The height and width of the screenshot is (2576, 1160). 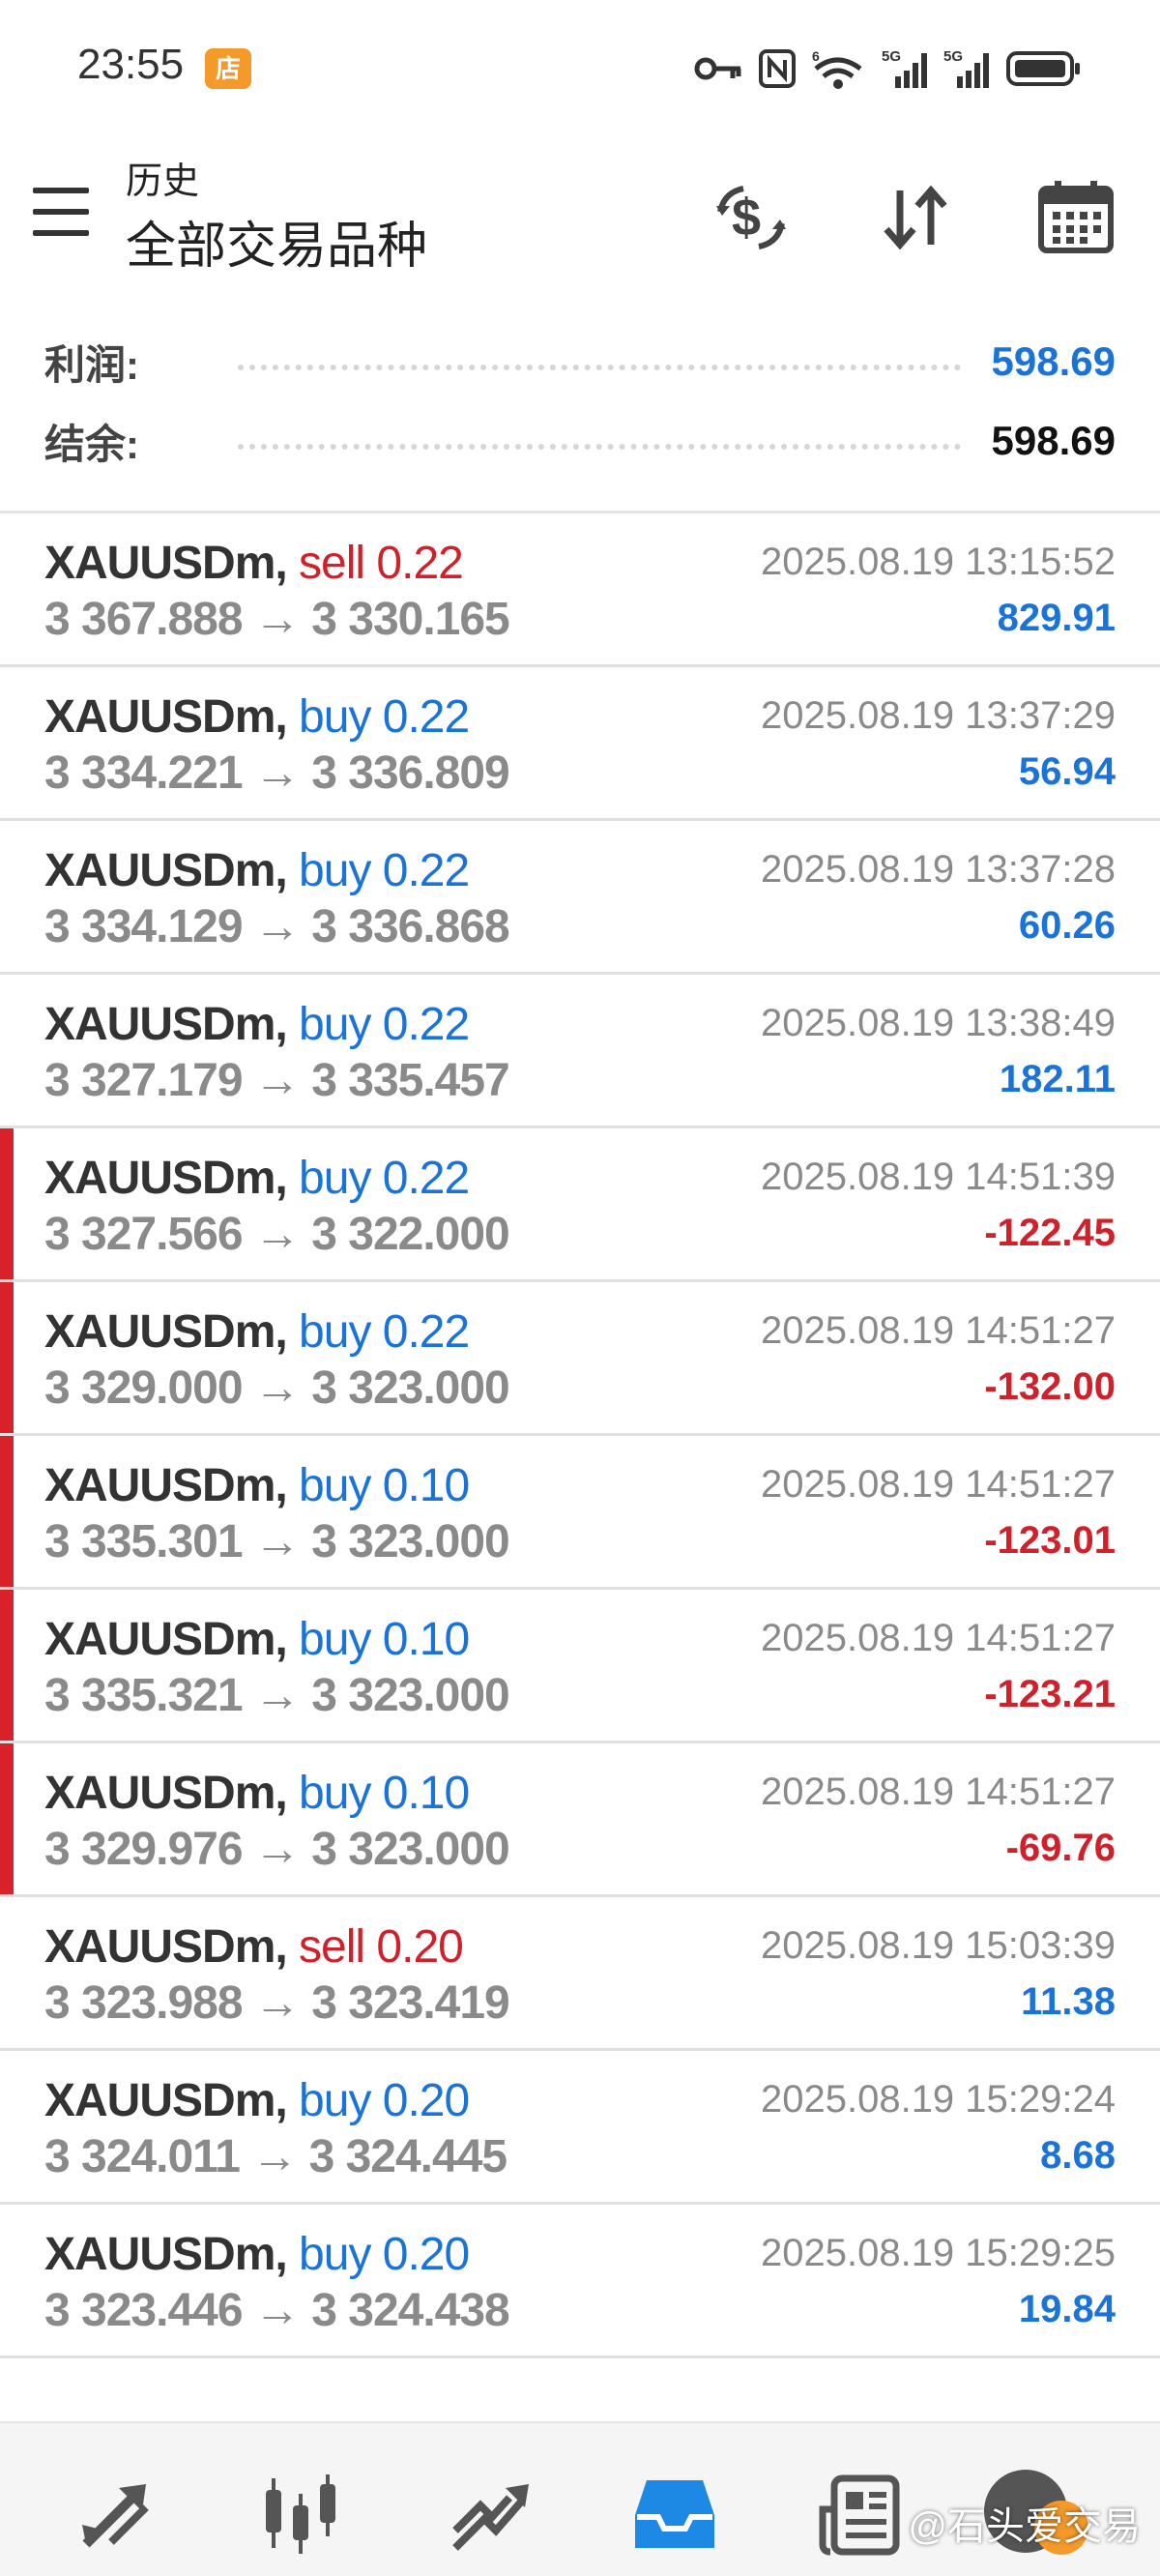 What do you see at coordinates (277, 1849) in the screenshot?
I see `trade-prices: 3 329.976 → 3 323.000` at bounding box center [277, 1849].